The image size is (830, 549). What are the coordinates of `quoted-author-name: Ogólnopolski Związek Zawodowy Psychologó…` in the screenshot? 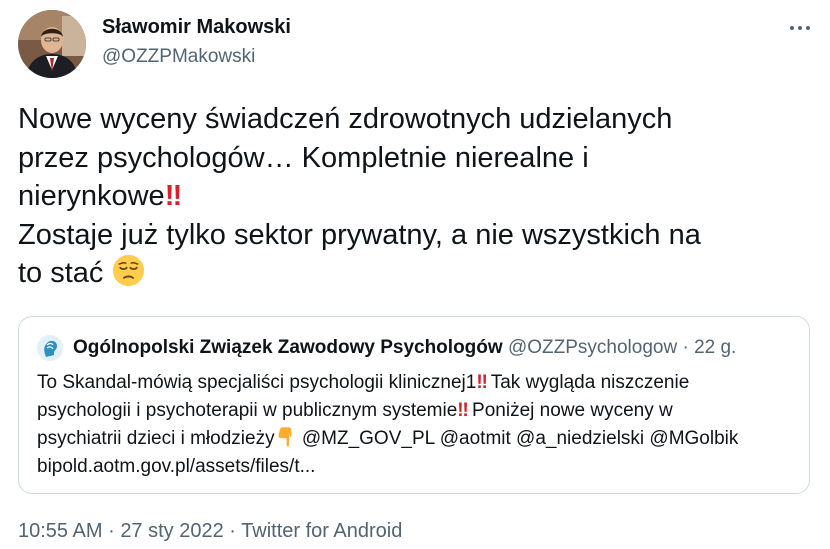 It's located at (288, 347).